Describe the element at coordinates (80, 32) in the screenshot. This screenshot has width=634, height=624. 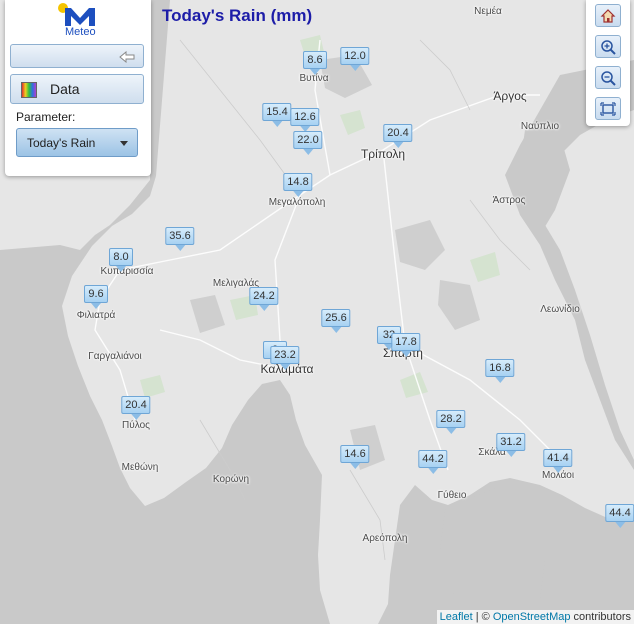
I see `logo-text: Meteo` at that location.